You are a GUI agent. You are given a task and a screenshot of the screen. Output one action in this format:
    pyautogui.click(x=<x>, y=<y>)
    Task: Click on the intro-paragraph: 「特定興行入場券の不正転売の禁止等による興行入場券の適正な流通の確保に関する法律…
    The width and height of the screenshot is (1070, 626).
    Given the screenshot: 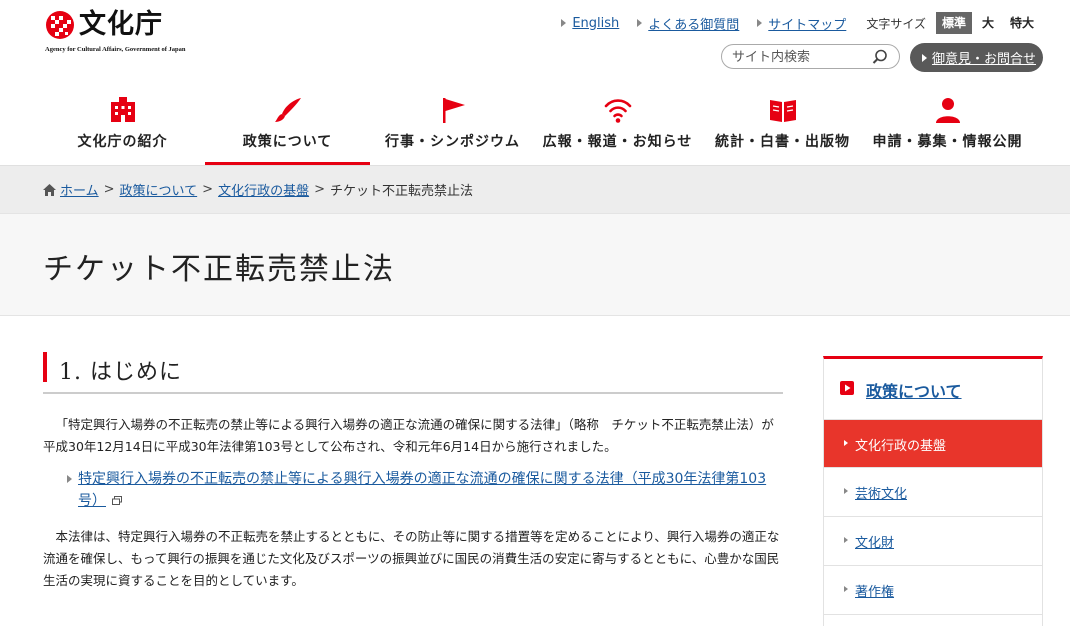 What is the action you would take?
    pyautogui.click(x=408, y=435)
    